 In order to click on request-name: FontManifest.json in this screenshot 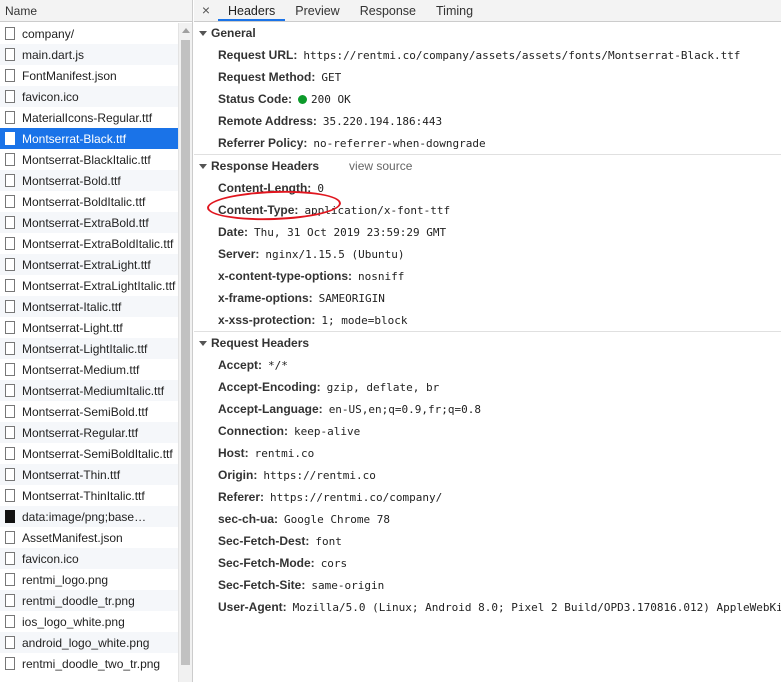, I will do `click(69, 75)`.